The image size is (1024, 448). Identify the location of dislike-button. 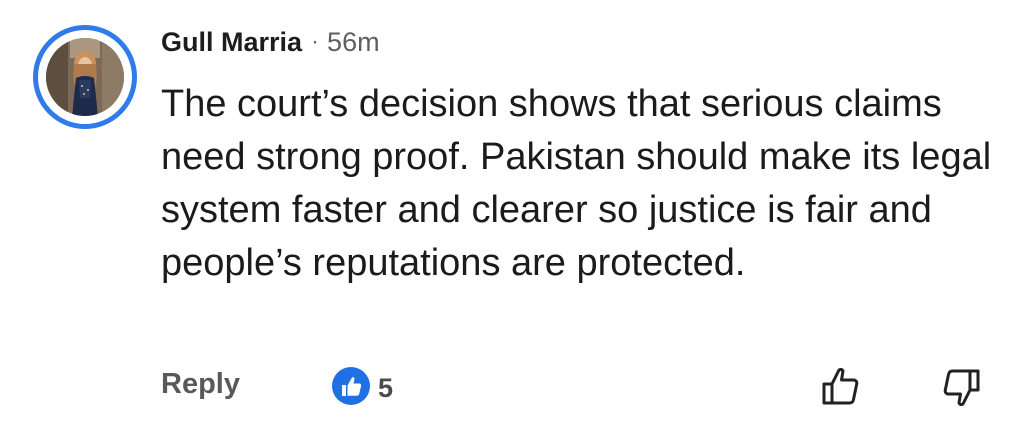
(961, 388).